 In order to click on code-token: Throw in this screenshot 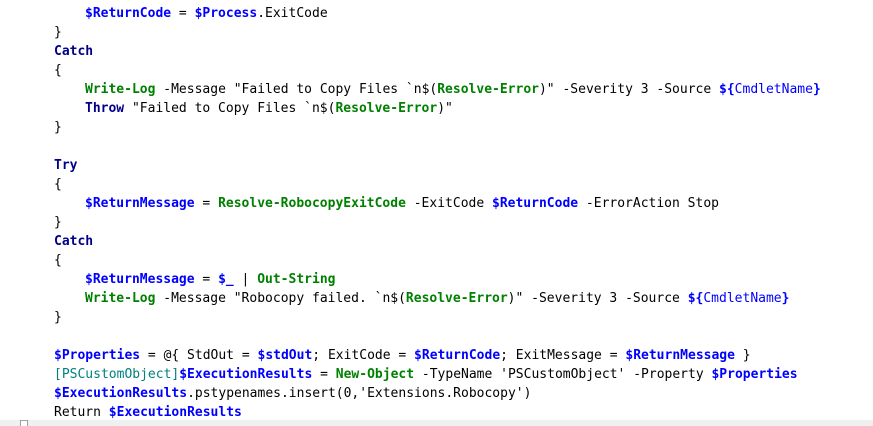, I will do `click(105, 108)`.